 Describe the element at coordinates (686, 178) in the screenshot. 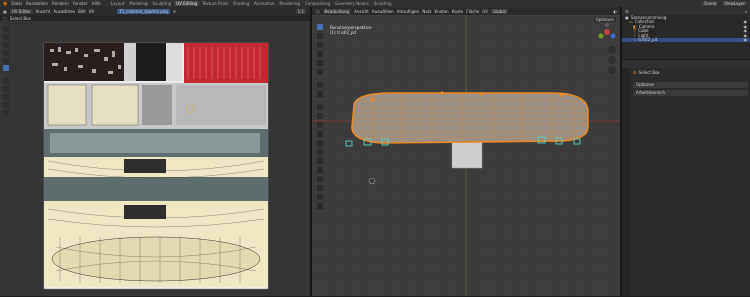

I see `properties-panel: ⚙ Select Box Optionen Arbeitsbereich` at that location.